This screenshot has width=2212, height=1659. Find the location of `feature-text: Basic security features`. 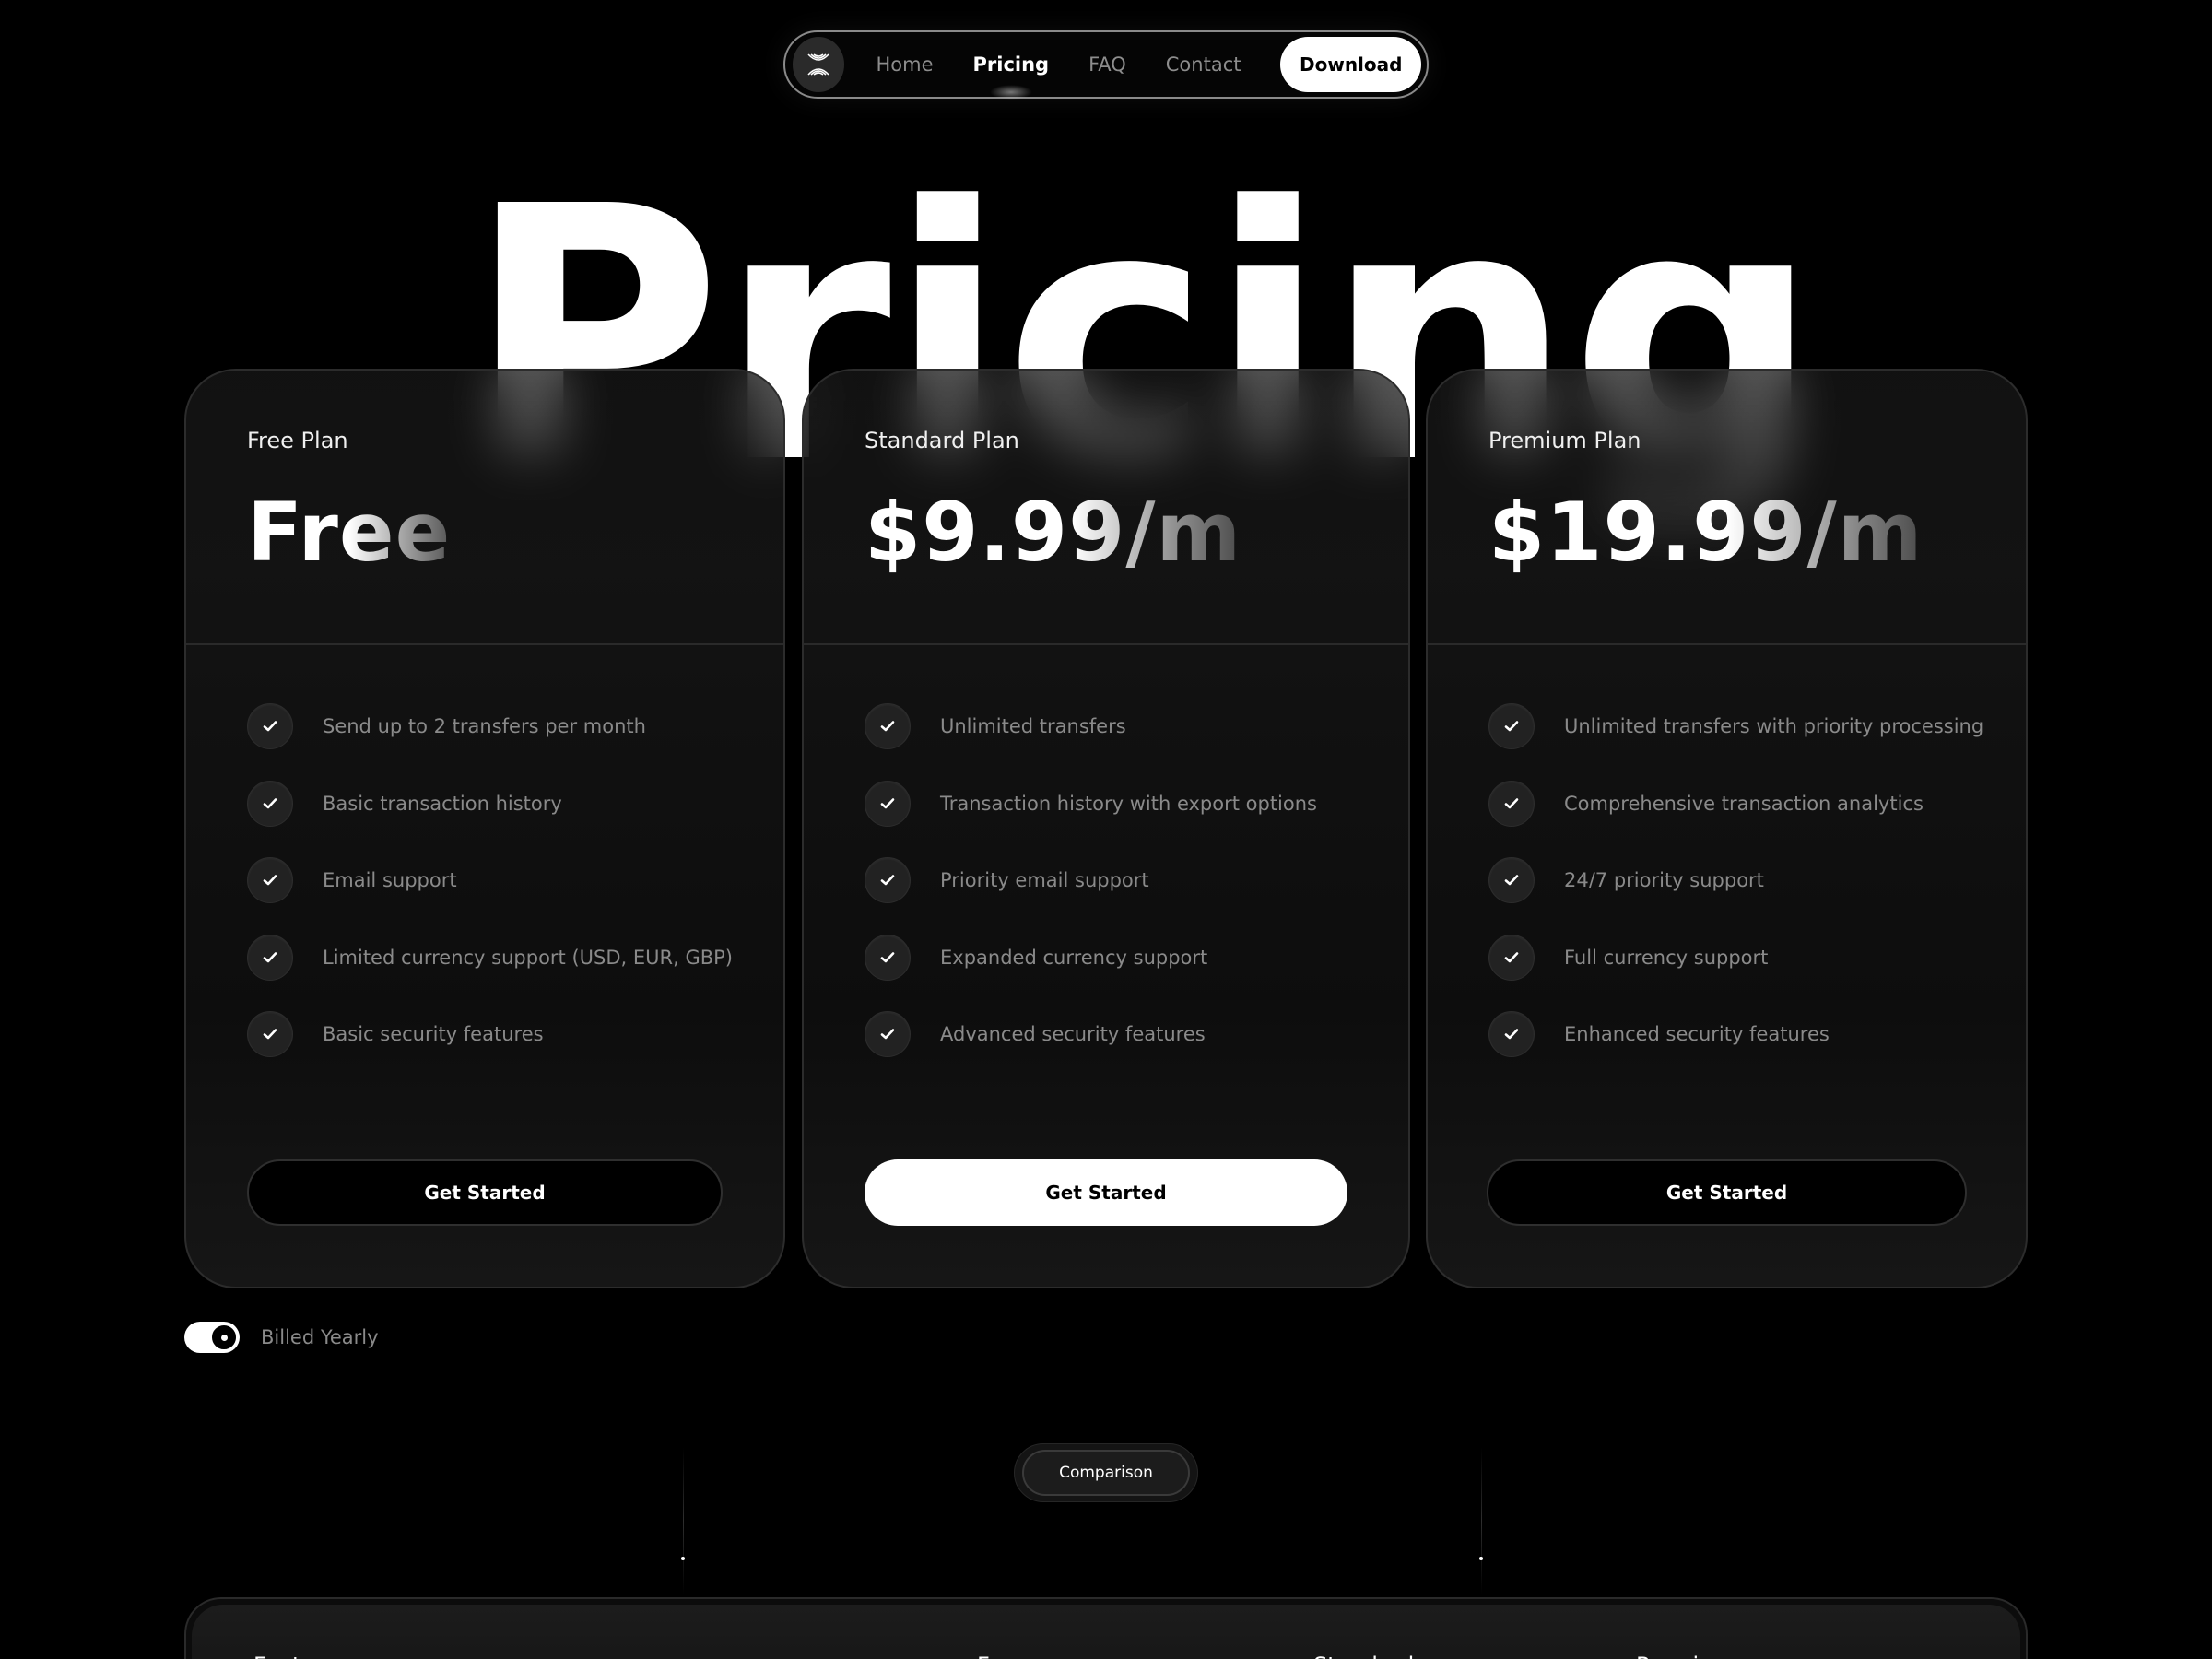

feature-text: Basic security features is located at coordinates (433, 1034).